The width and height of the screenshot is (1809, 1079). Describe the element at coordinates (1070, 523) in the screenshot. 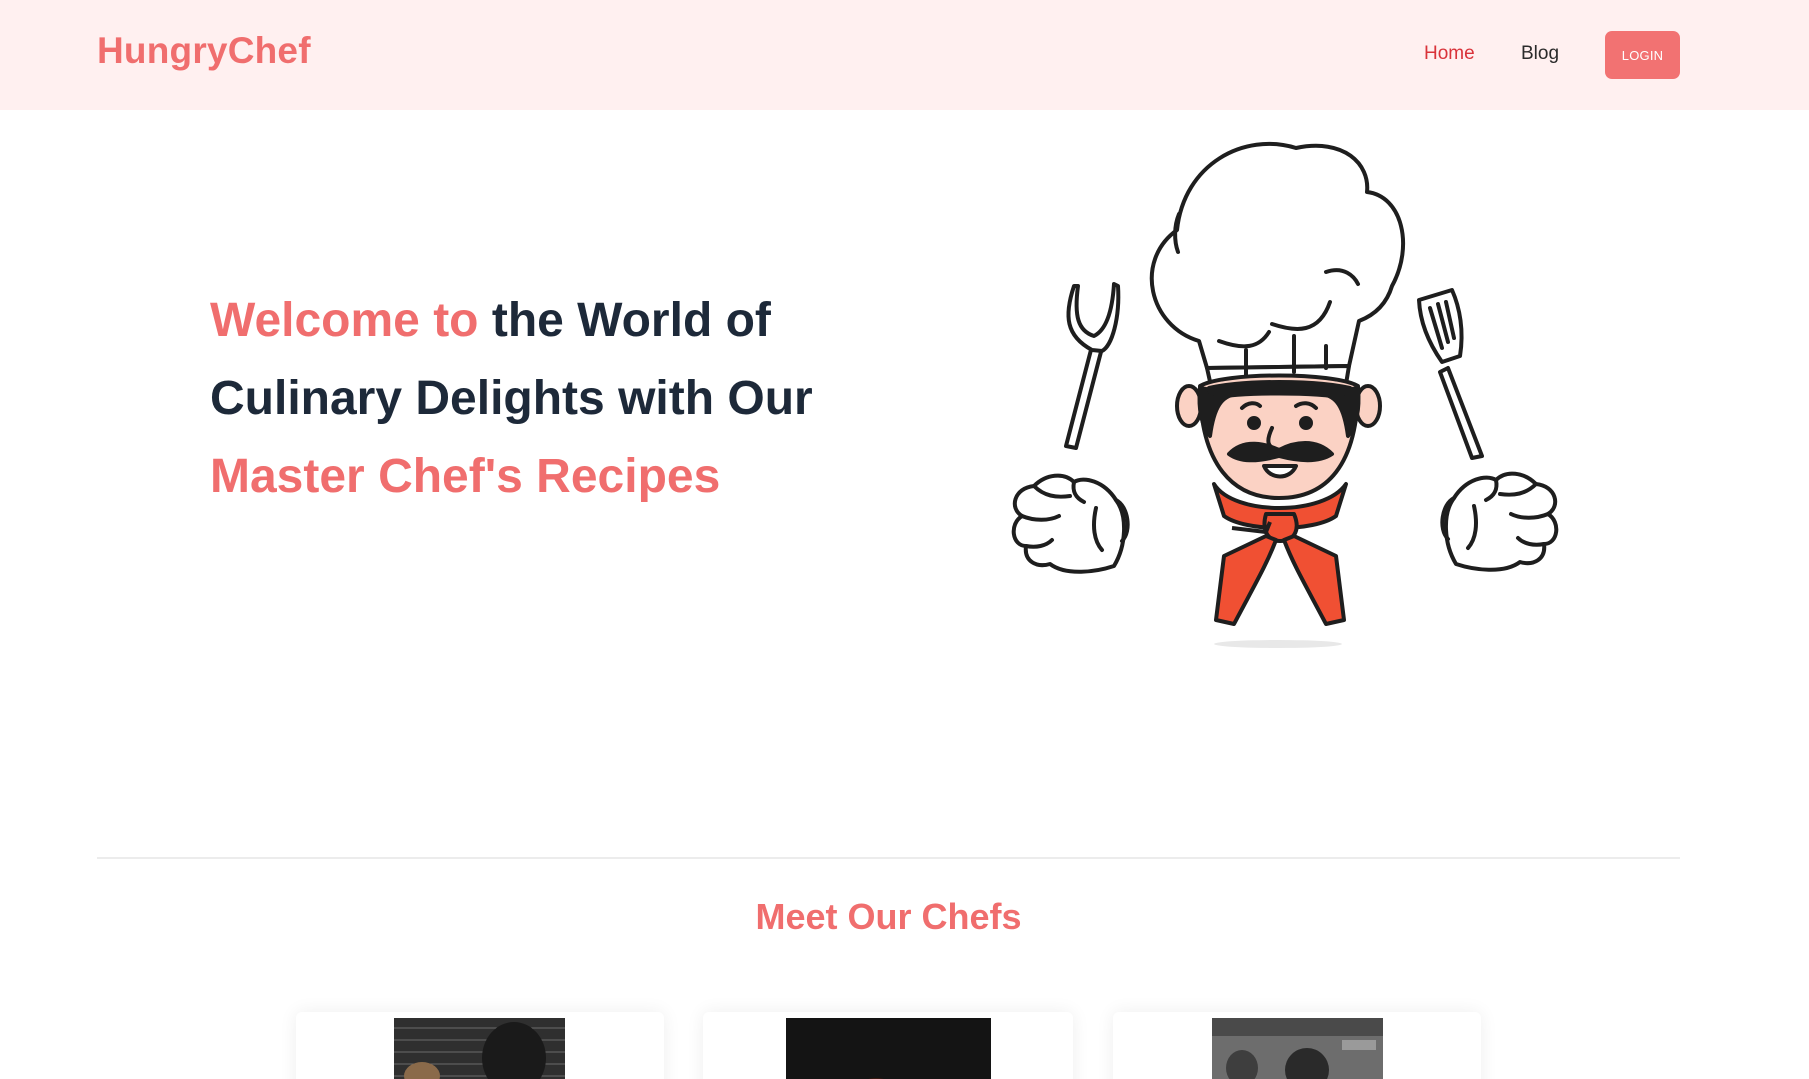

I see `left-hand` at that location.